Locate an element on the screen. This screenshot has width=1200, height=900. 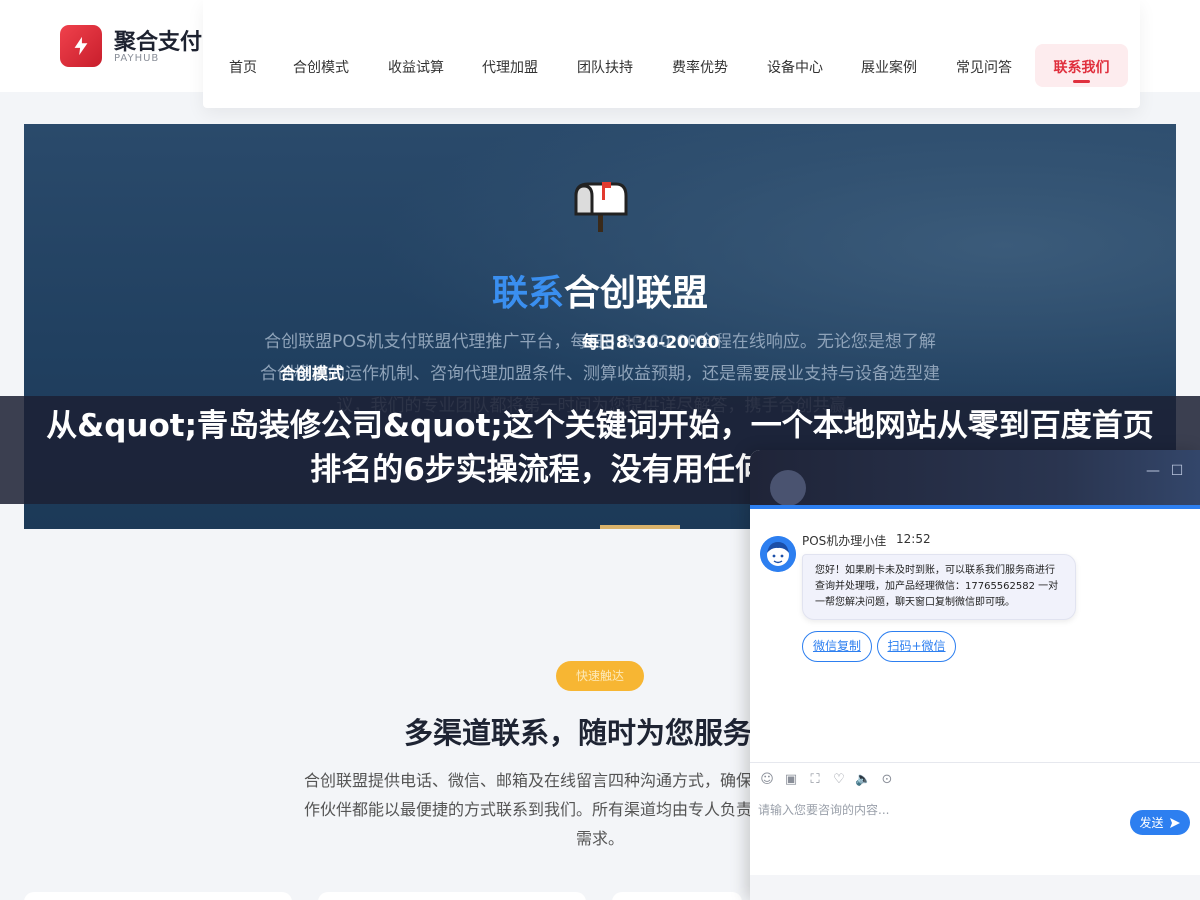
send-button-label: 发送 is located at coordinates (1151, 823).